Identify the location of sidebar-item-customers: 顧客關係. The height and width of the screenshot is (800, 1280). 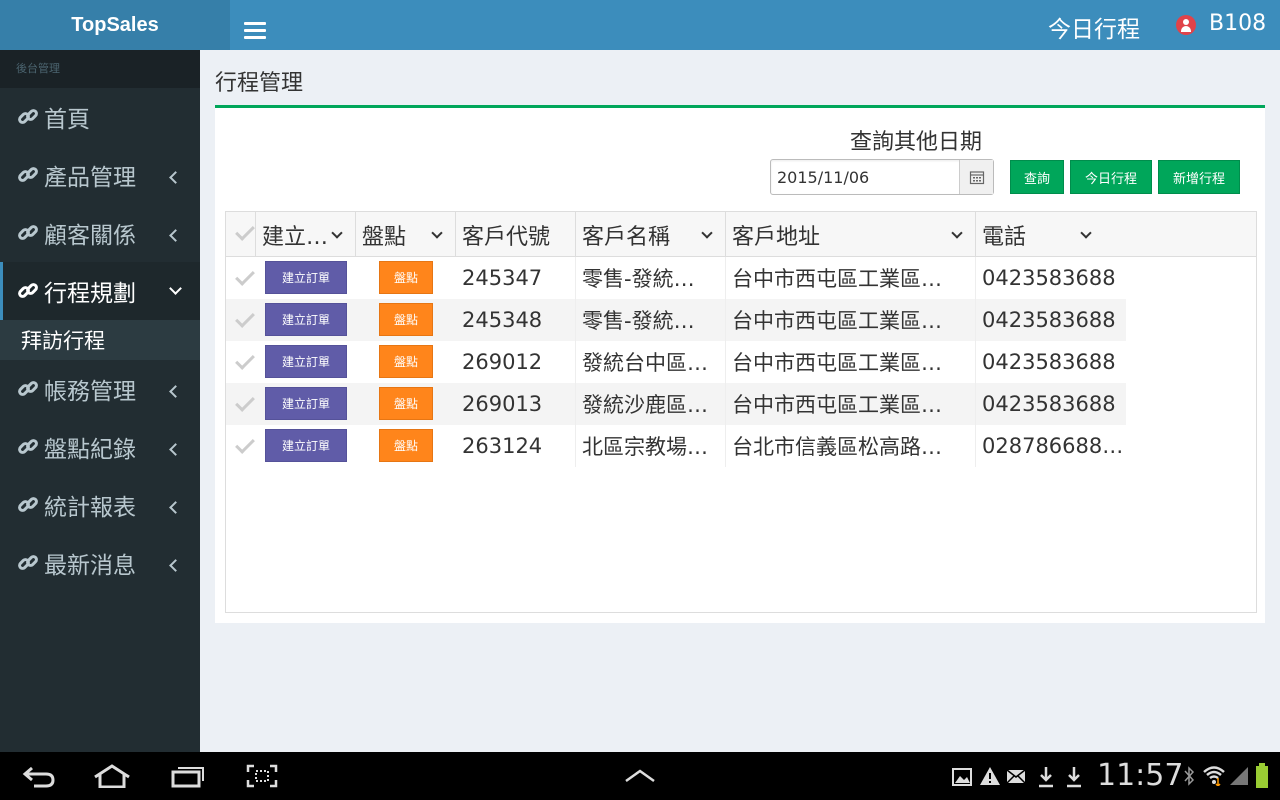
(100, 233).